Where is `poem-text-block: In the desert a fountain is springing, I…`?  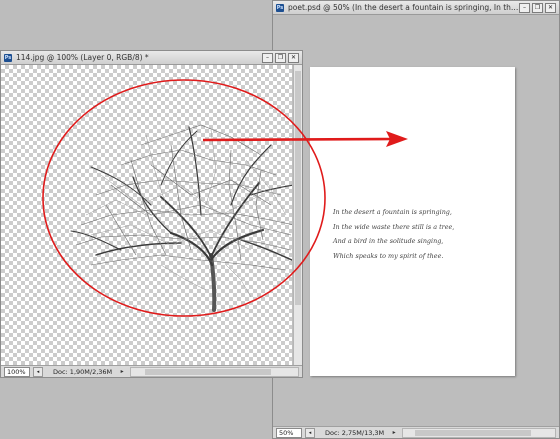 poem-text-block: In the desert a fountain is springing, I… is located at coordinates (393, 234).